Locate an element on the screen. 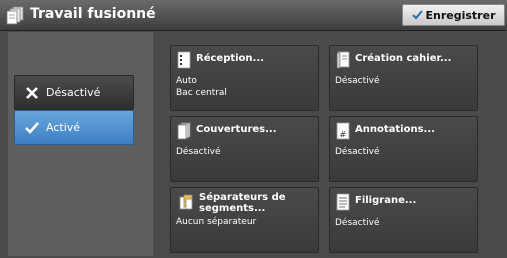 The image size is (507, 258). annotations-button: # Annotations... Désactivé is located at coordinates (403, 149).